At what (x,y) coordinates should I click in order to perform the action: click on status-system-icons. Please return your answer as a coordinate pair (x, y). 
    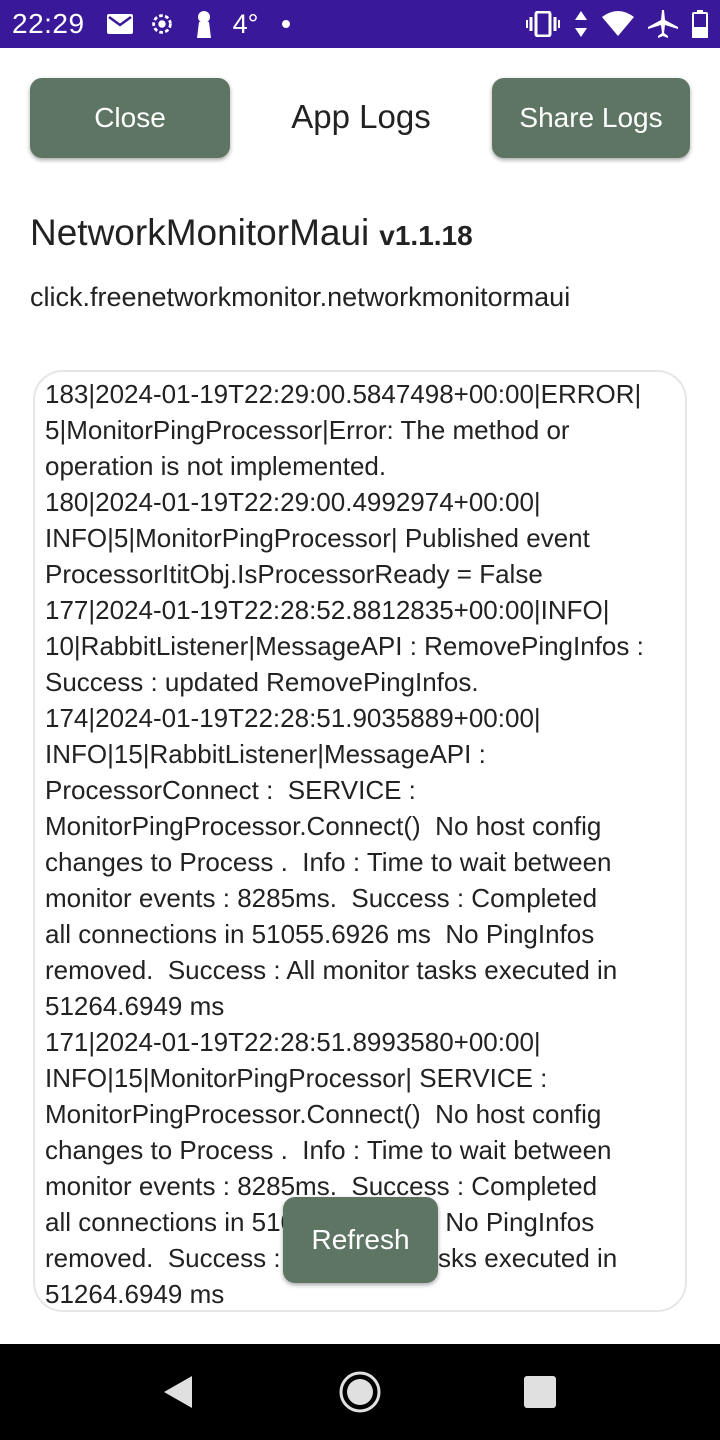
    Looking at the image, I should click on (617, 24).